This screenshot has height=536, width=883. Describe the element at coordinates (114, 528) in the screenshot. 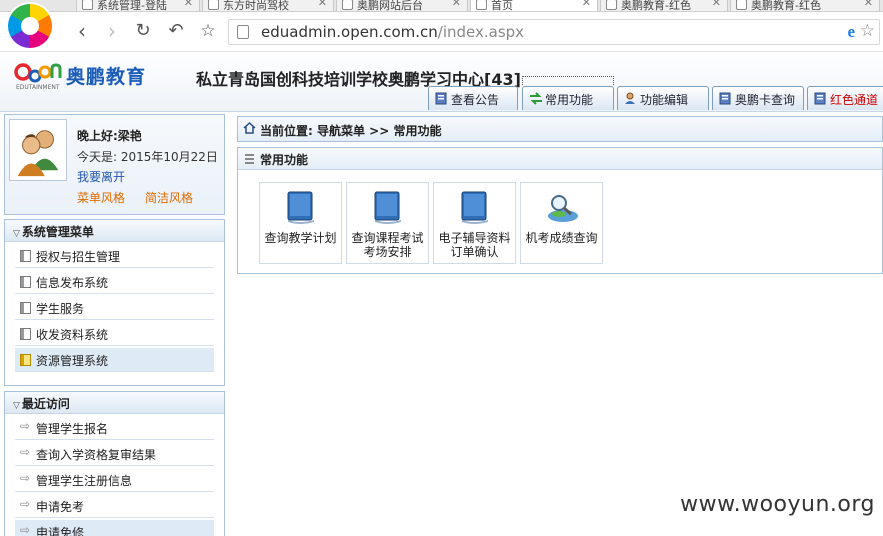

I see `recent-item: ⇨ 申请免修` at that location.